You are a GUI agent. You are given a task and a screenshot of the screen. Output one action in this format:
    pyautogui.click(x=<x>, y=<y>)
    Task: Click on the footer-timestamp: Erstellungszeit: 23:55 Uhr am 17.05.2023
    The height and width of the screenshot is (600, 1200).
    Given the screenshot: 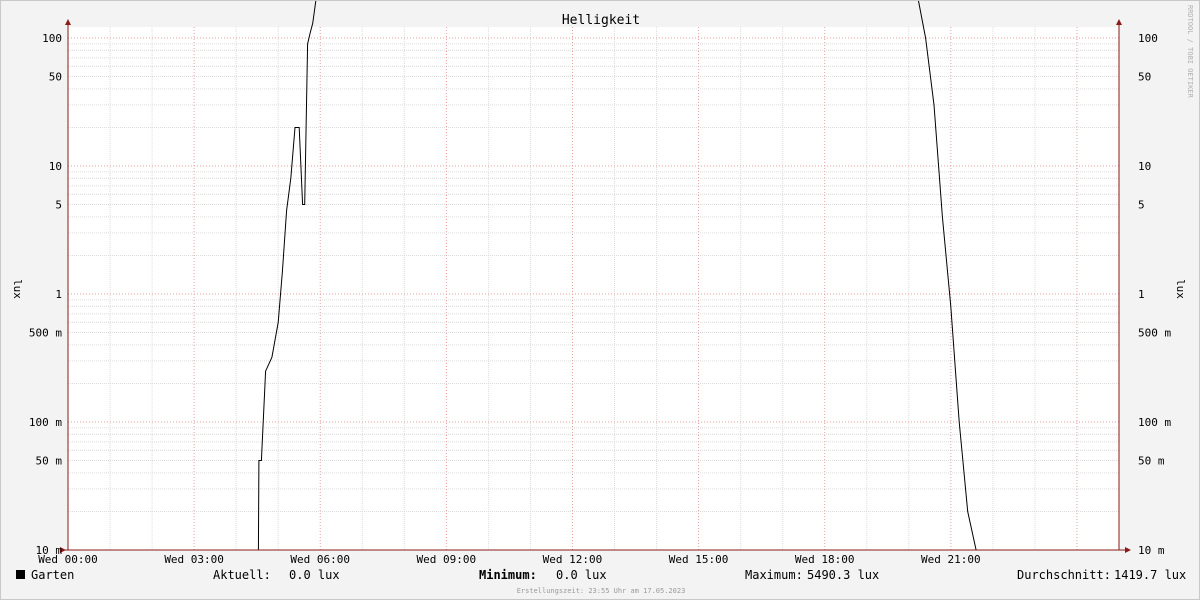 What is the action you would take?
    pyautogui.click(x=601, y=591)
    